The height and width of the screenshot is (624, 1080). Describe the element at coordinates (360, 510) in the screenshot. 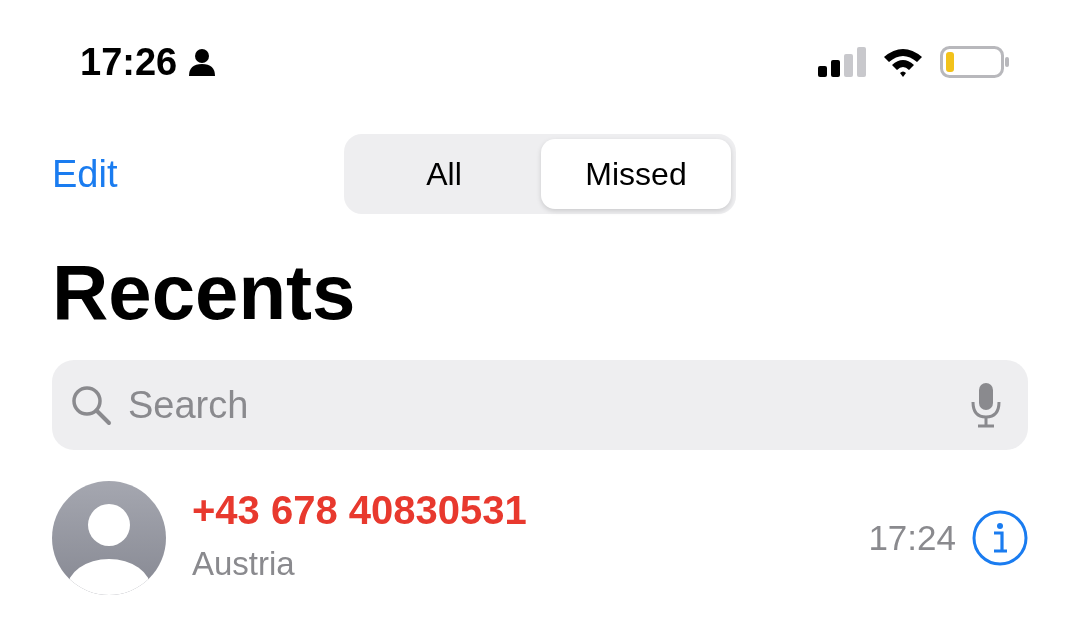

I see `caller-number: +43 678 40830531` at that location.